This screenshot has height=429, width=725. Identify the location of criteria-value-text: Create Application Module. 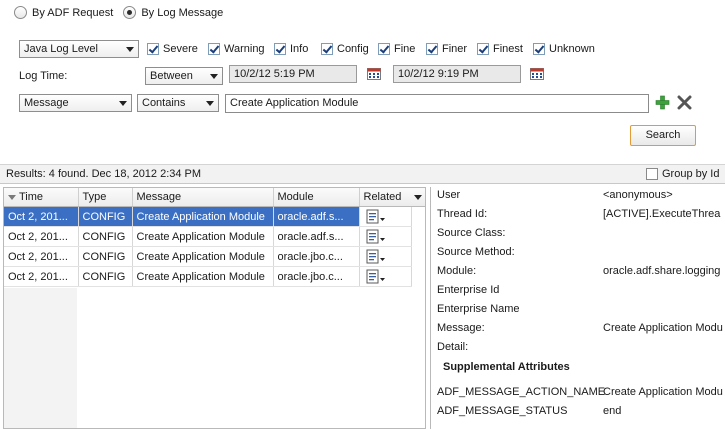
(294, 103).